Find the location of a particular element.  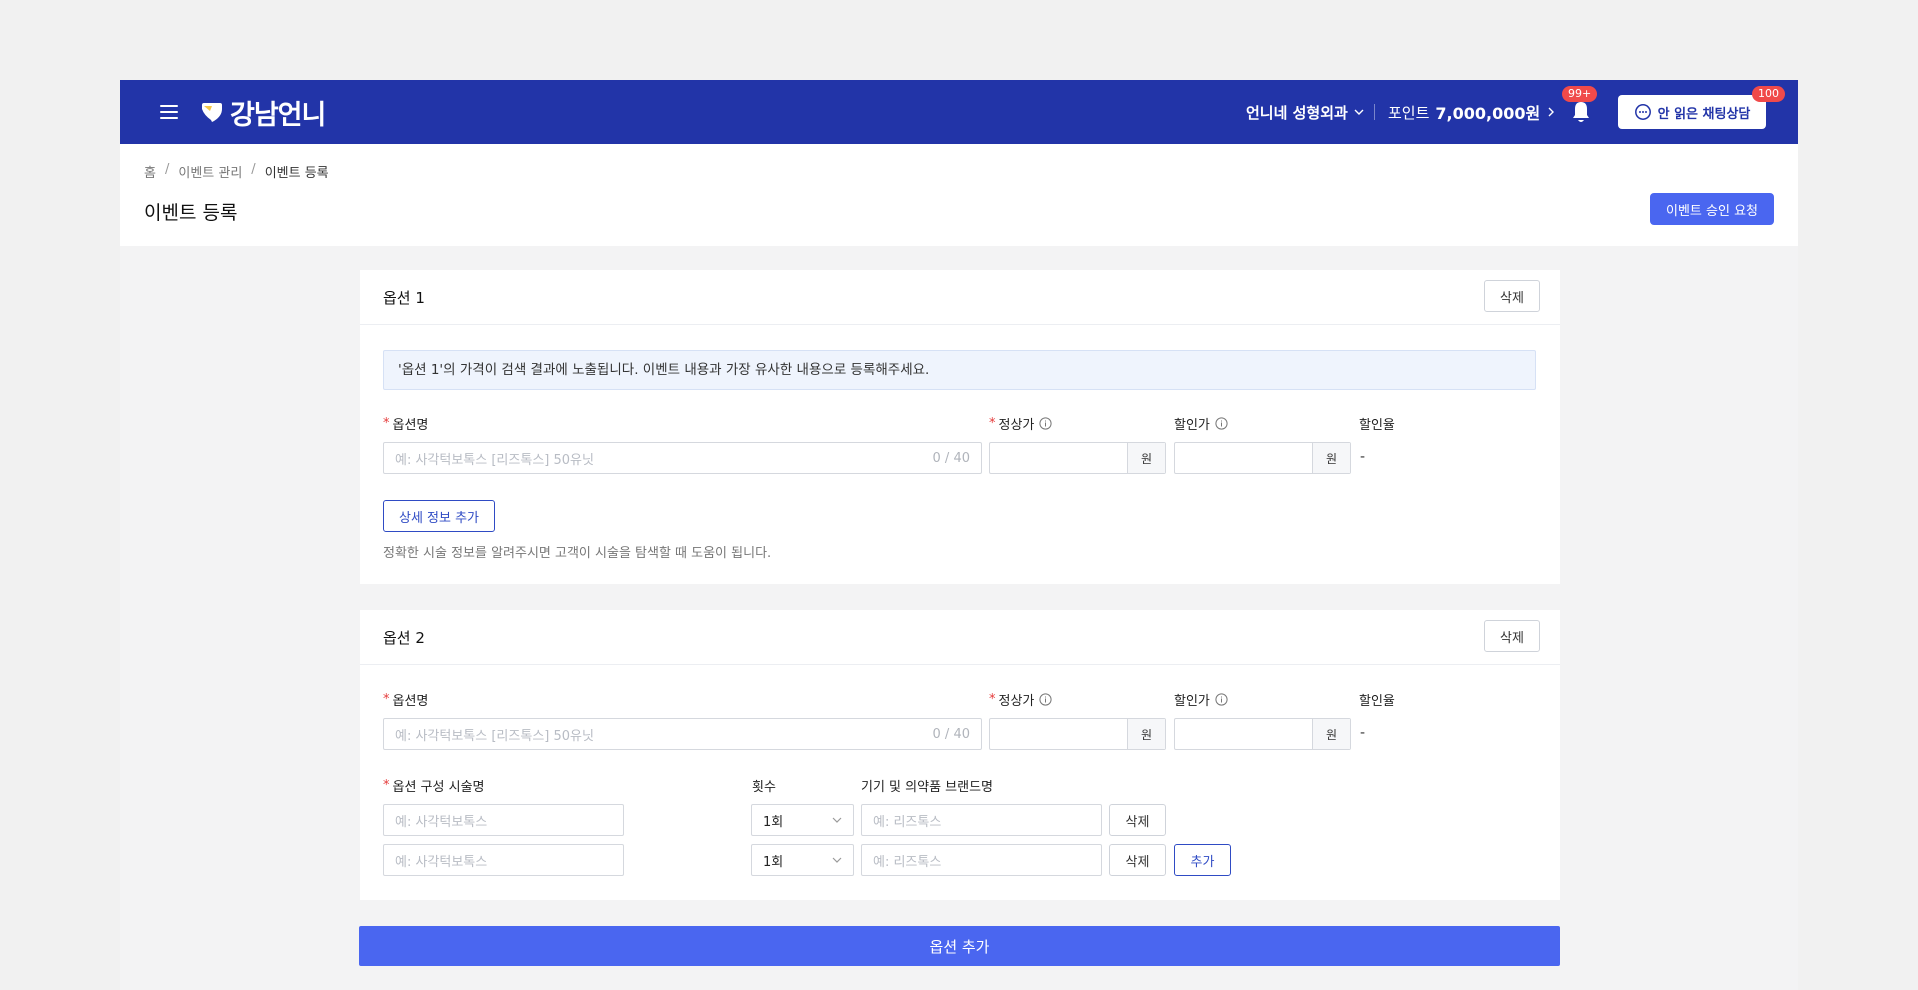

chevron-right-icon is located at coordinates (1551, 112).